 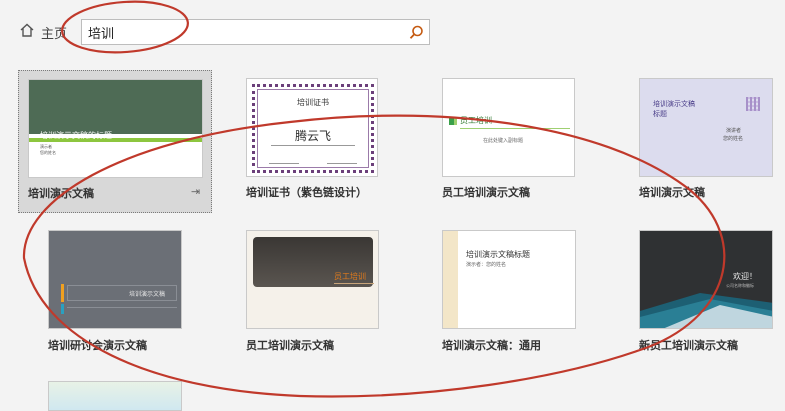 I want to click on thumb-title: 培训演示文稿标题, so click(x=498, y=254).